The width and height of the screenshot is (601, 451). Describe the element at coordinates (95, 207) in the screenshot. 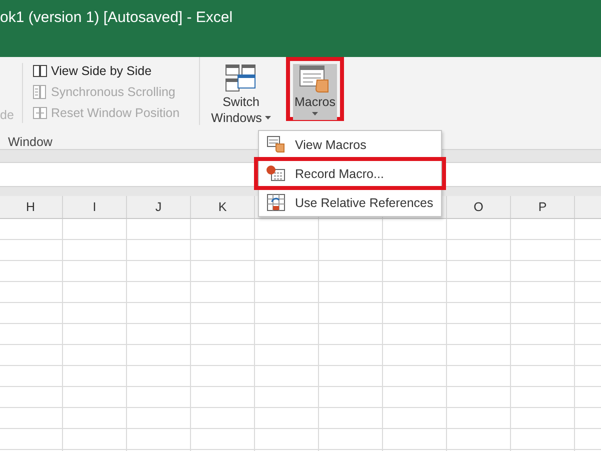

I see `column-header: I` at that location.